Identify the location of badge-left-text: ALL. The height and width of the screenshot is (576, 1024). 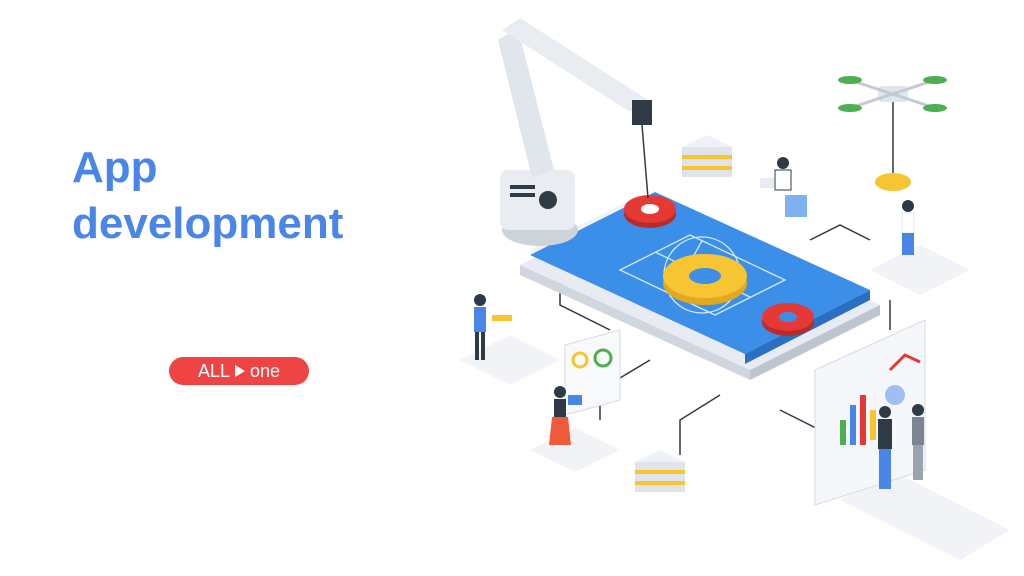
(213, 370).